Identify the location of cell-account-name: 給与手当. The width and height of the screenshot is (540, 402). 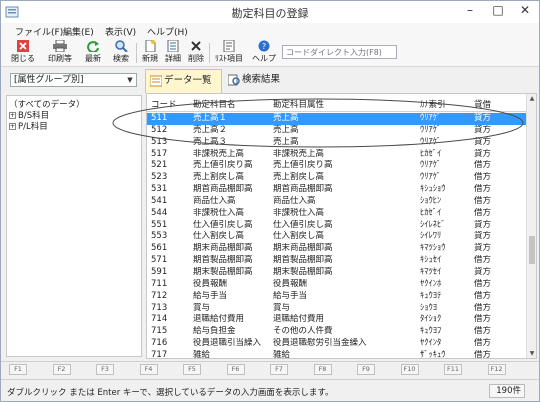
(210, 295).